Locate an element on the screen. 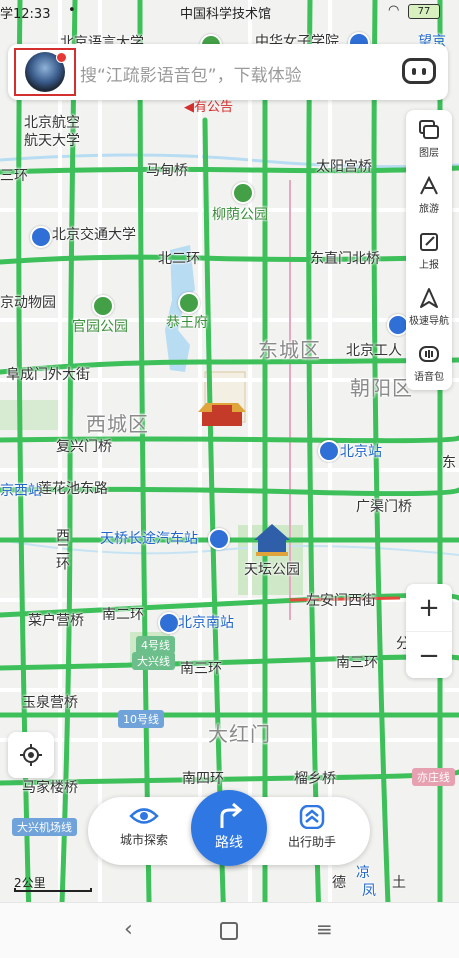 This screenshot has width=459, height=958. report-icon is located at coordinates (429, 241).